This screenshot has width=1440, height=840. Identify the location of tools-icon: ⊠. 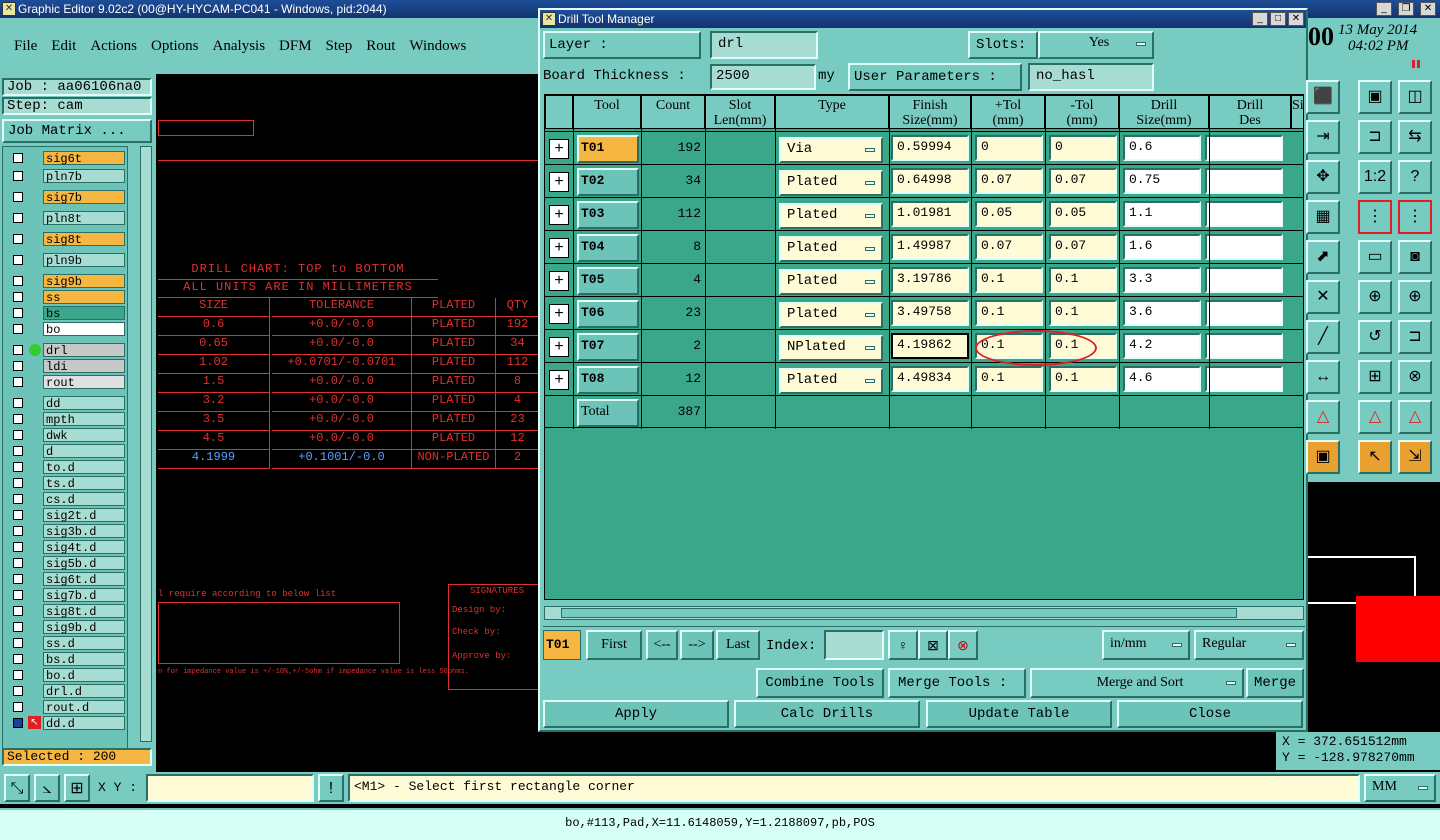
(933, 645).